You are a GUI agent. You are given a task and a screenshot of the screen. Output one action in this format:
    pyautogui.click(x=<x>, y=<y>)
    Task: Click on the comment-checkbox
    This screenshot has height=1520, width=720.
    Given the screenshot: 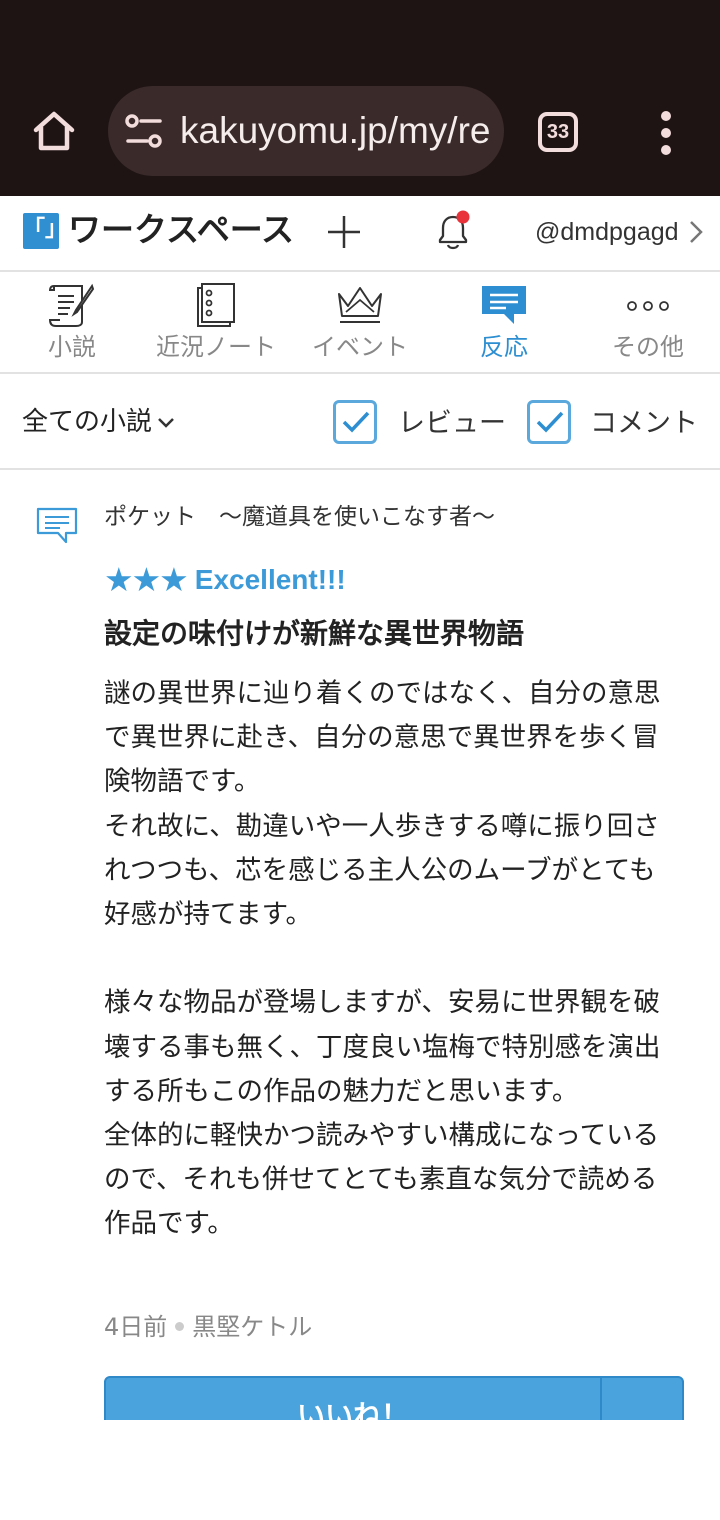 What is the action you would take?
    pyautogui.click(x=549, y=422)
    